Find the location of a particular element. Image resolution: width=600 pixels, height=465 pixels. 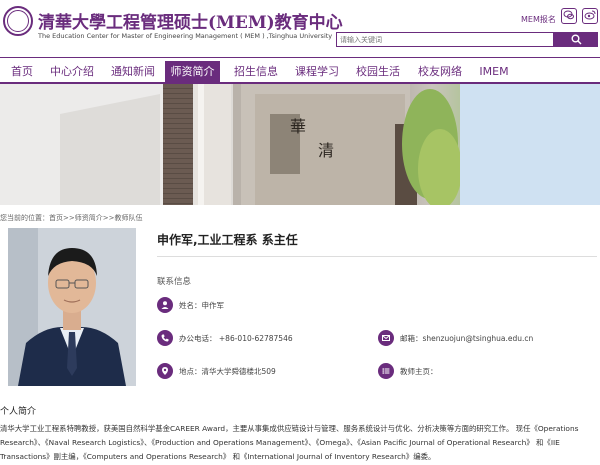

svg-text: 清 is located at coordinates (326, 150).